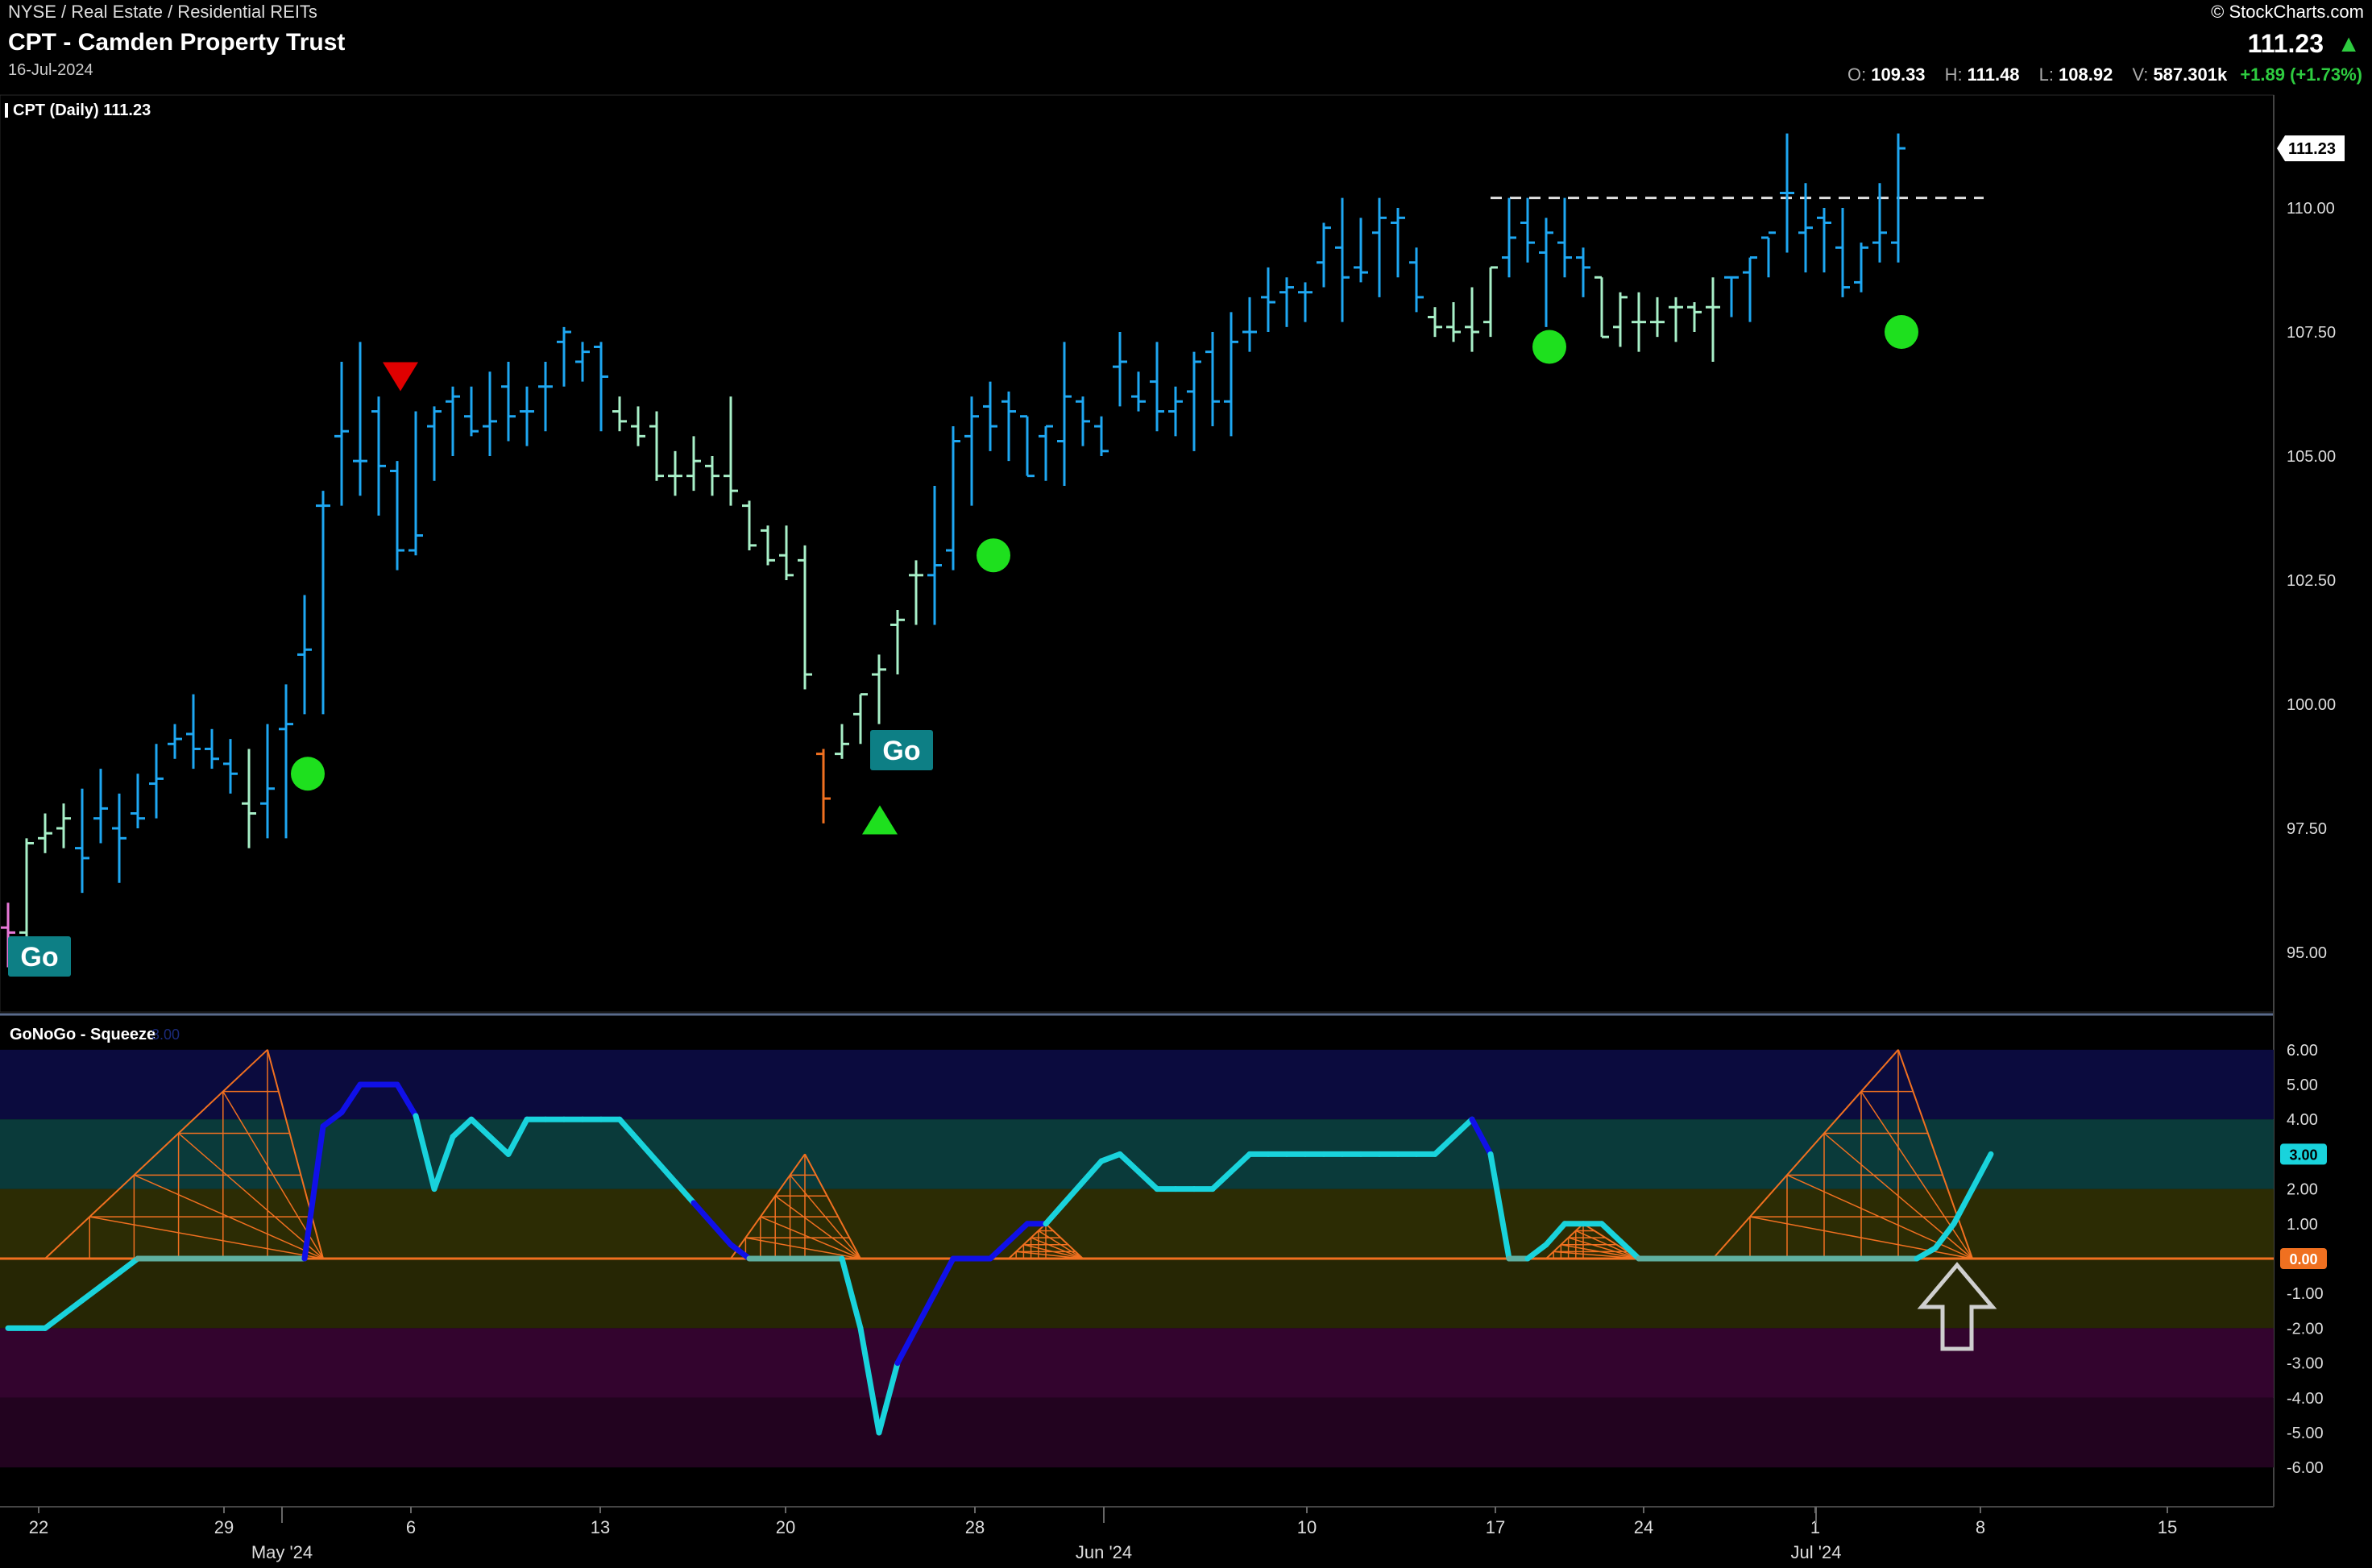 The image size is (2372, 1568). I want to click on x-tick-label: 20, so click(786, 1527).